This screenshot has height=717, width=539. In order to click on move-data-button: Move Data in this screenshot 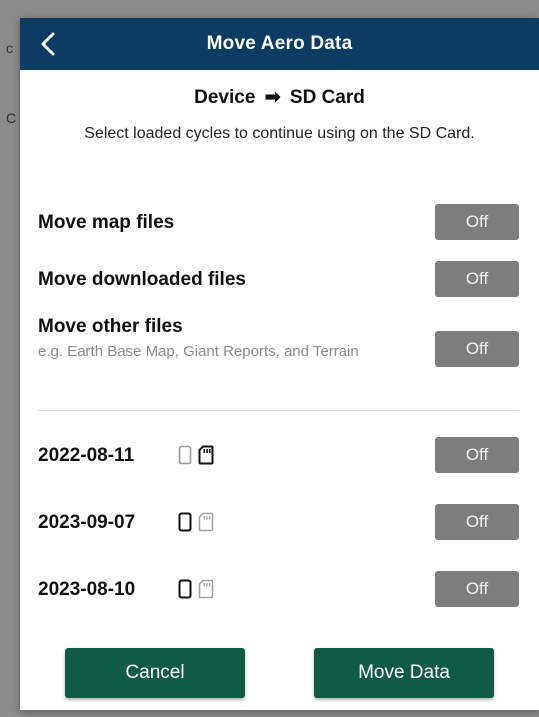, I will do `click(404, 673)`.